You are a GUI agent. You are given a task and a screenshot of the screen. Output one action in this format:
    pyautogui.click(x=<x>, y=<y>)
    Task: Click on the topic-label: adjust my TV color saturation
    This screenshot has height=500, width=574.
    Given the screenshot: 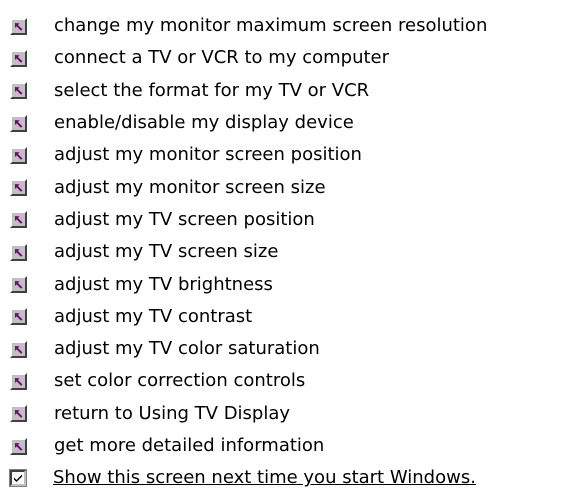 What is the action you would take?
    pyautogui.click(x=187, y=349)
    